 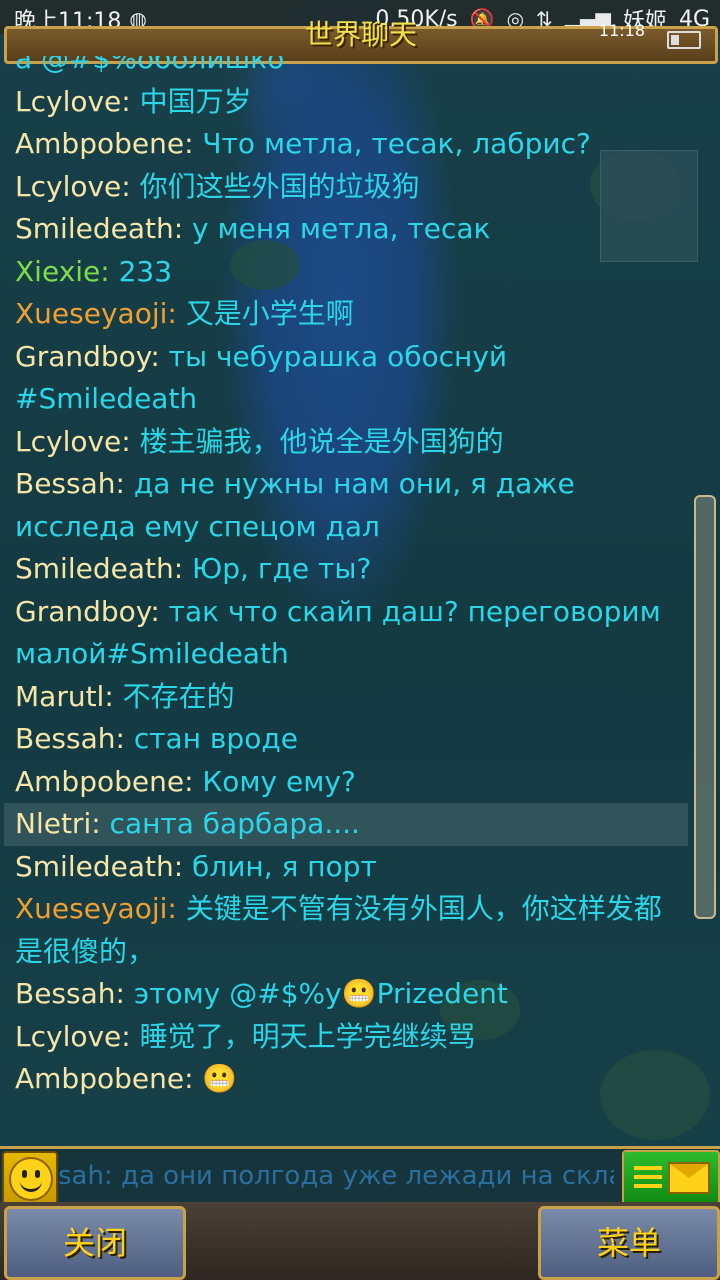 I want to click on message-nickname: Marutl:, so click(x=64, y=696).